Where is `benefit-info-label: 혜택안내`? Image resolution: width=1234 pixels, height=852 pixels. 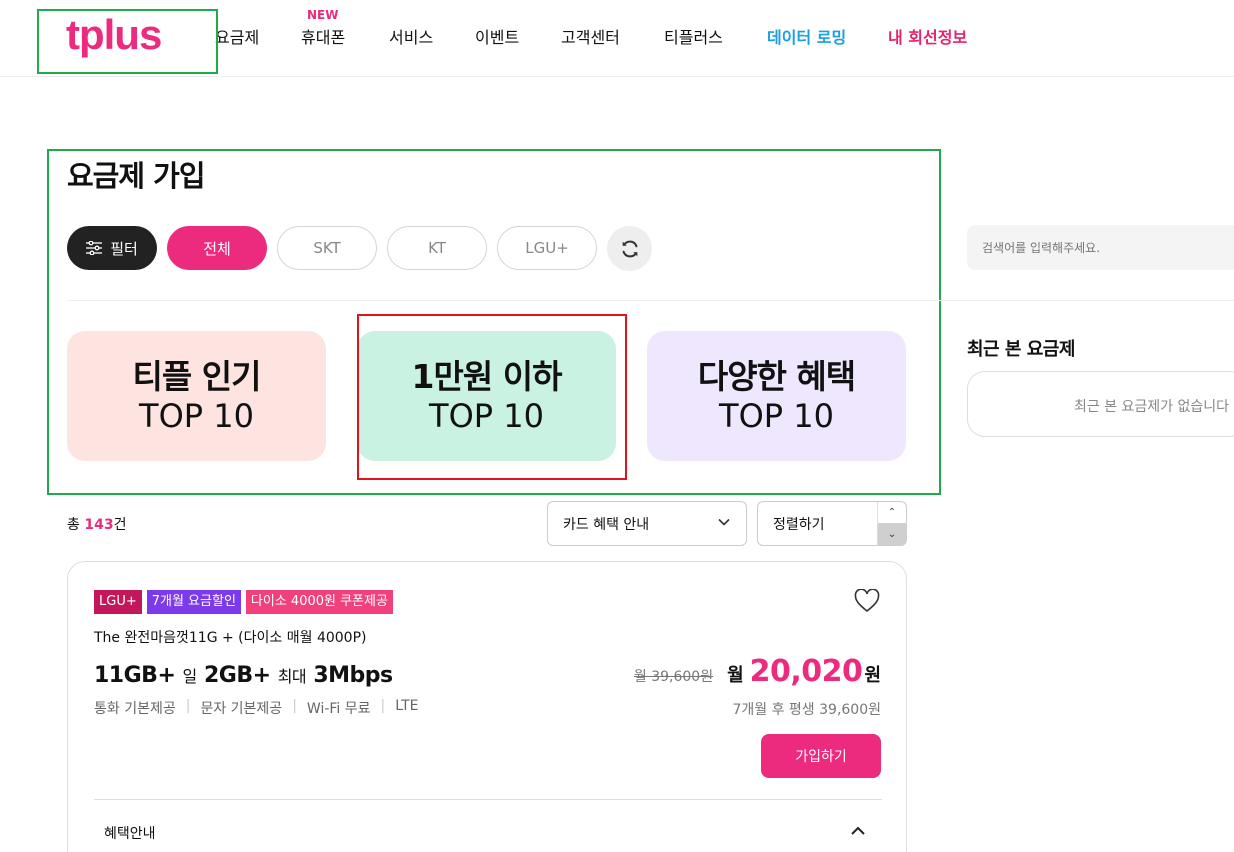 benefit-info-label: 혜택안내 is located at coordinates (130, 834).